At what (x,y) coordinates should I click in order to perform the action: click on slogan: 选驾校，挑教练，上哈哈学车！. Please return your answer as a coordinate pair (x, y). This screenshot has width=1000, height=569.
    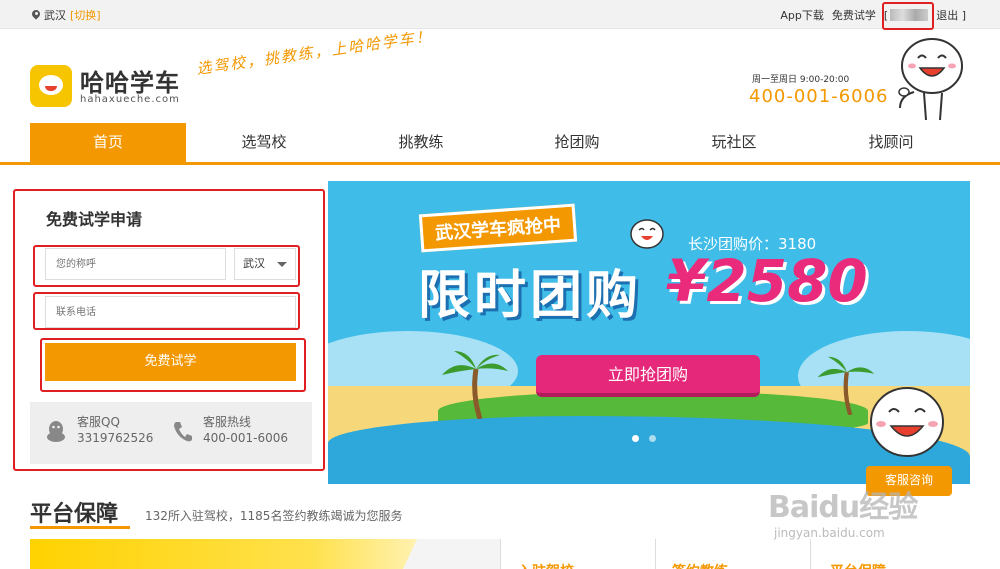
    Looking at the image, I should click on (314, 53).